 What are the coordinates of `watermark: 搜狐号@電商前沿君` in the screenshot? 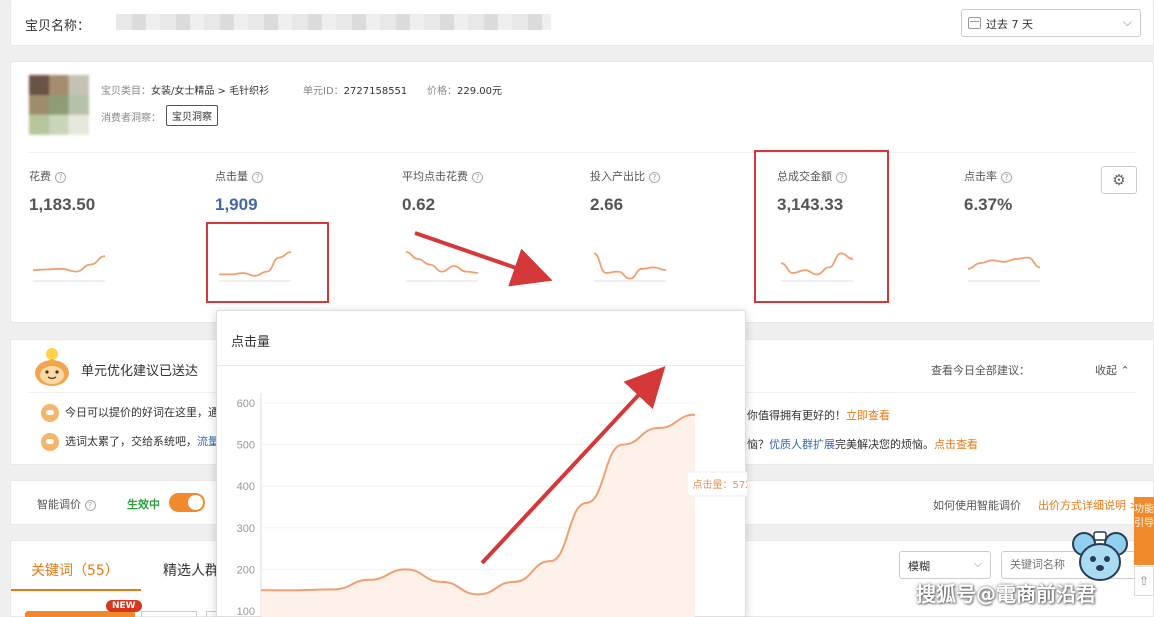 It's located at (1006, 594).